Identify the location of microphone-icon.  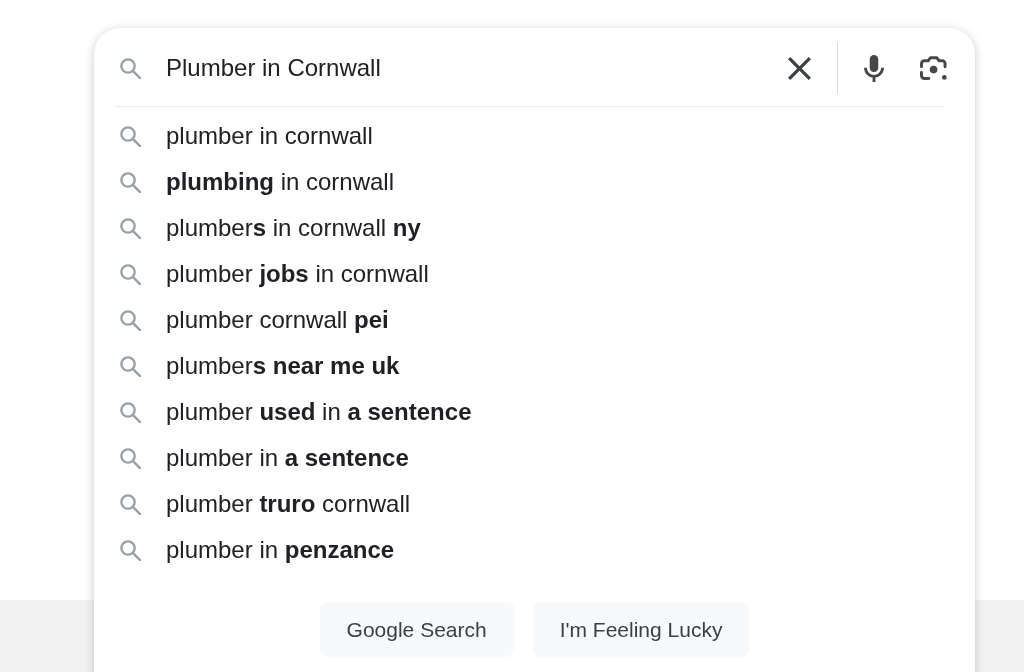
(874, 68).